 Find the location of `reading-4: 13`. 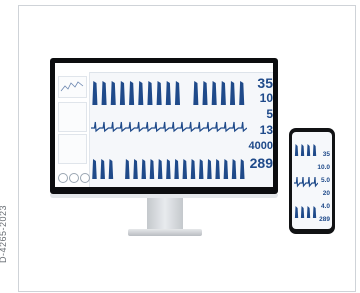

reading-4: 13 is located at coordinates (266, 130).